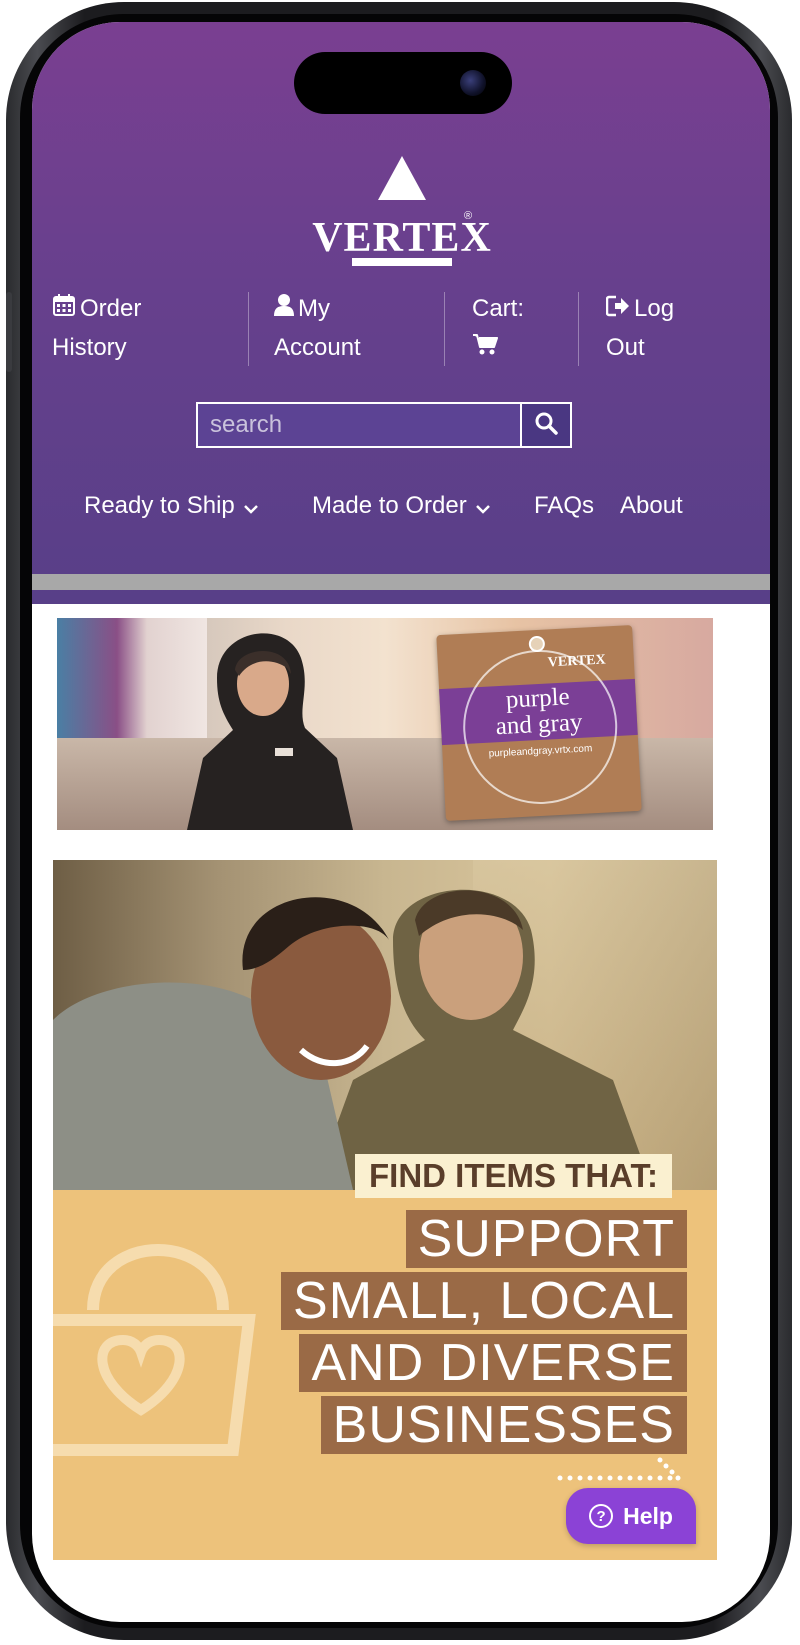 This screenshot has width=800, height=1645. I want to click on cart-link: Cart:, so click(498, 338).